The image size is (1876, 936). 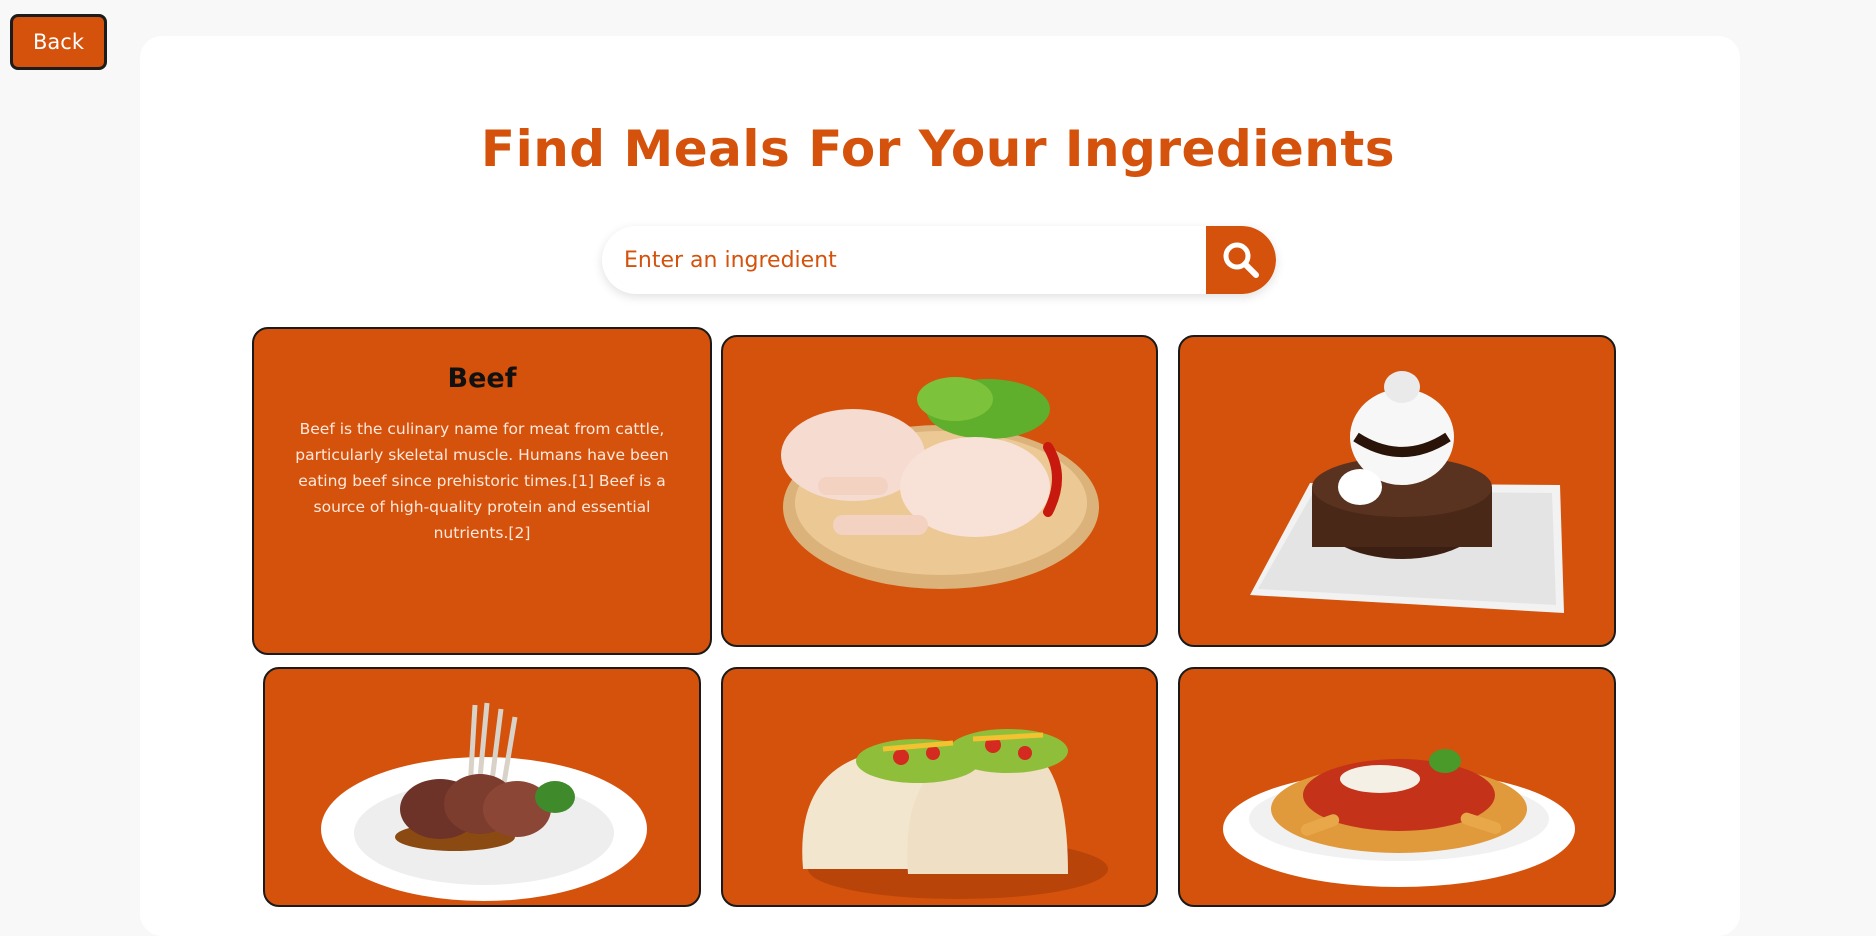 What do you see at coordinates (1399, 818) in the screenshot?
I see `pasta-image` at bounding box center [1399, 818].